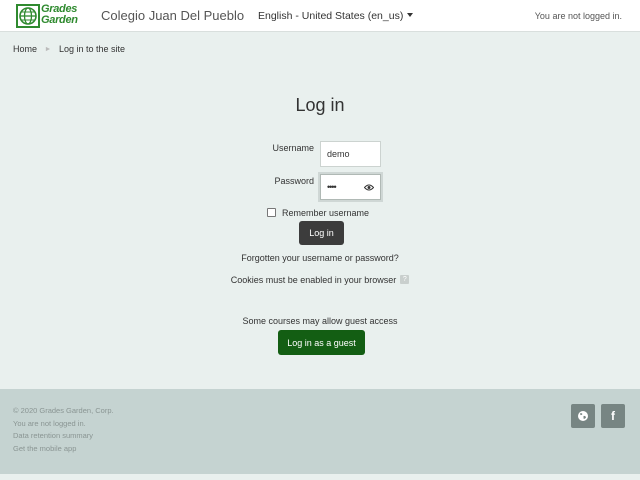  Describe the element at coordinates (293, 148) in the screenshot. I see `username-label: Username` at that location.